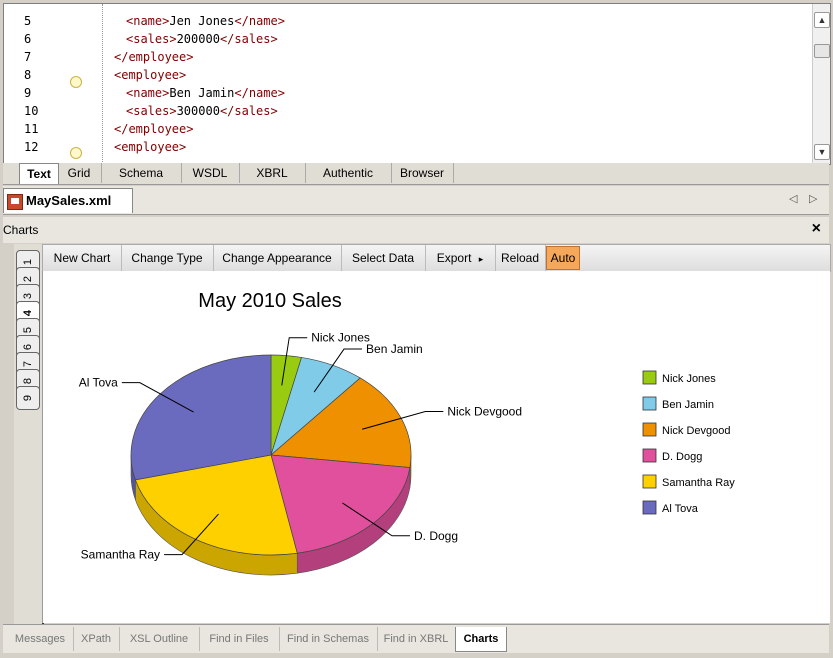 The width and height of the screenshot is (833, 658). Describe the element at coordinates (417, 93) in the screenshot. I see `code-line: 9 <name>Ben Jamin</name>` at that location.